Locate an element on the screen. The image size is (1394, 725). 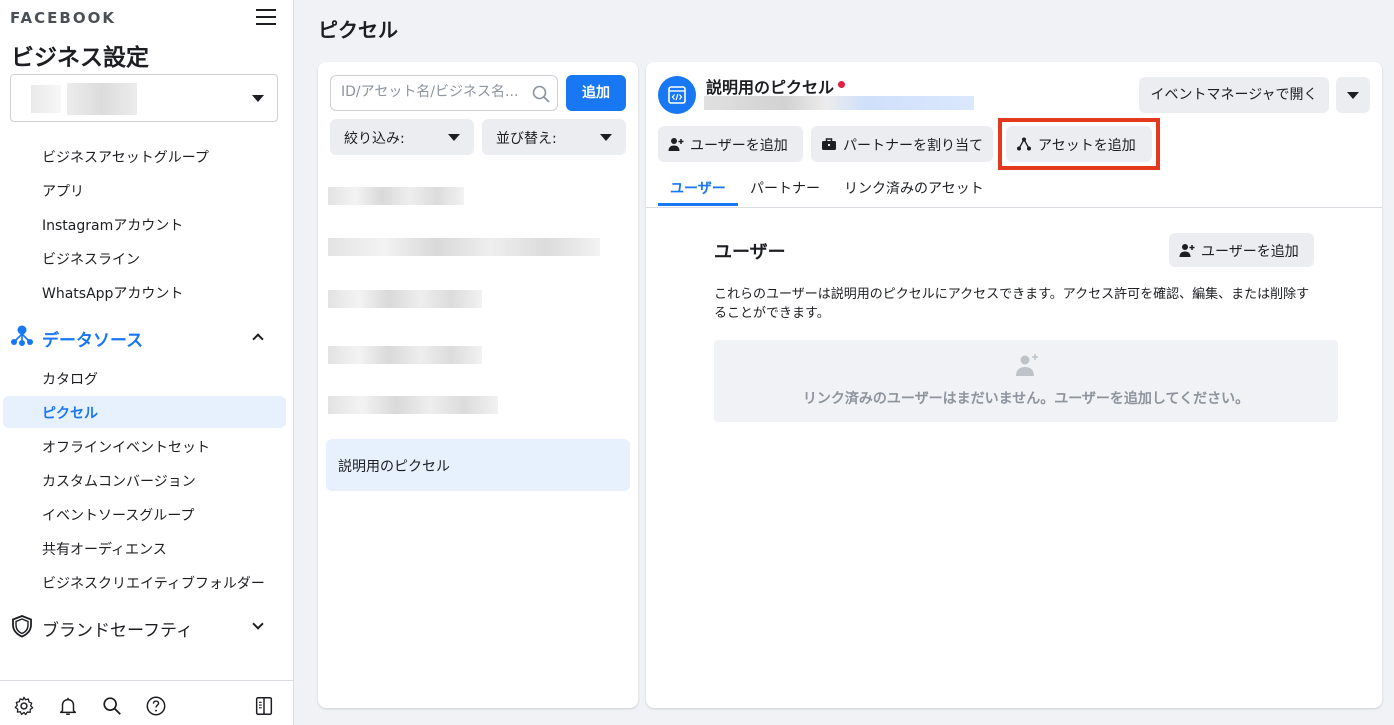
open-options-dropdown is located at coordinates (1353, 95).